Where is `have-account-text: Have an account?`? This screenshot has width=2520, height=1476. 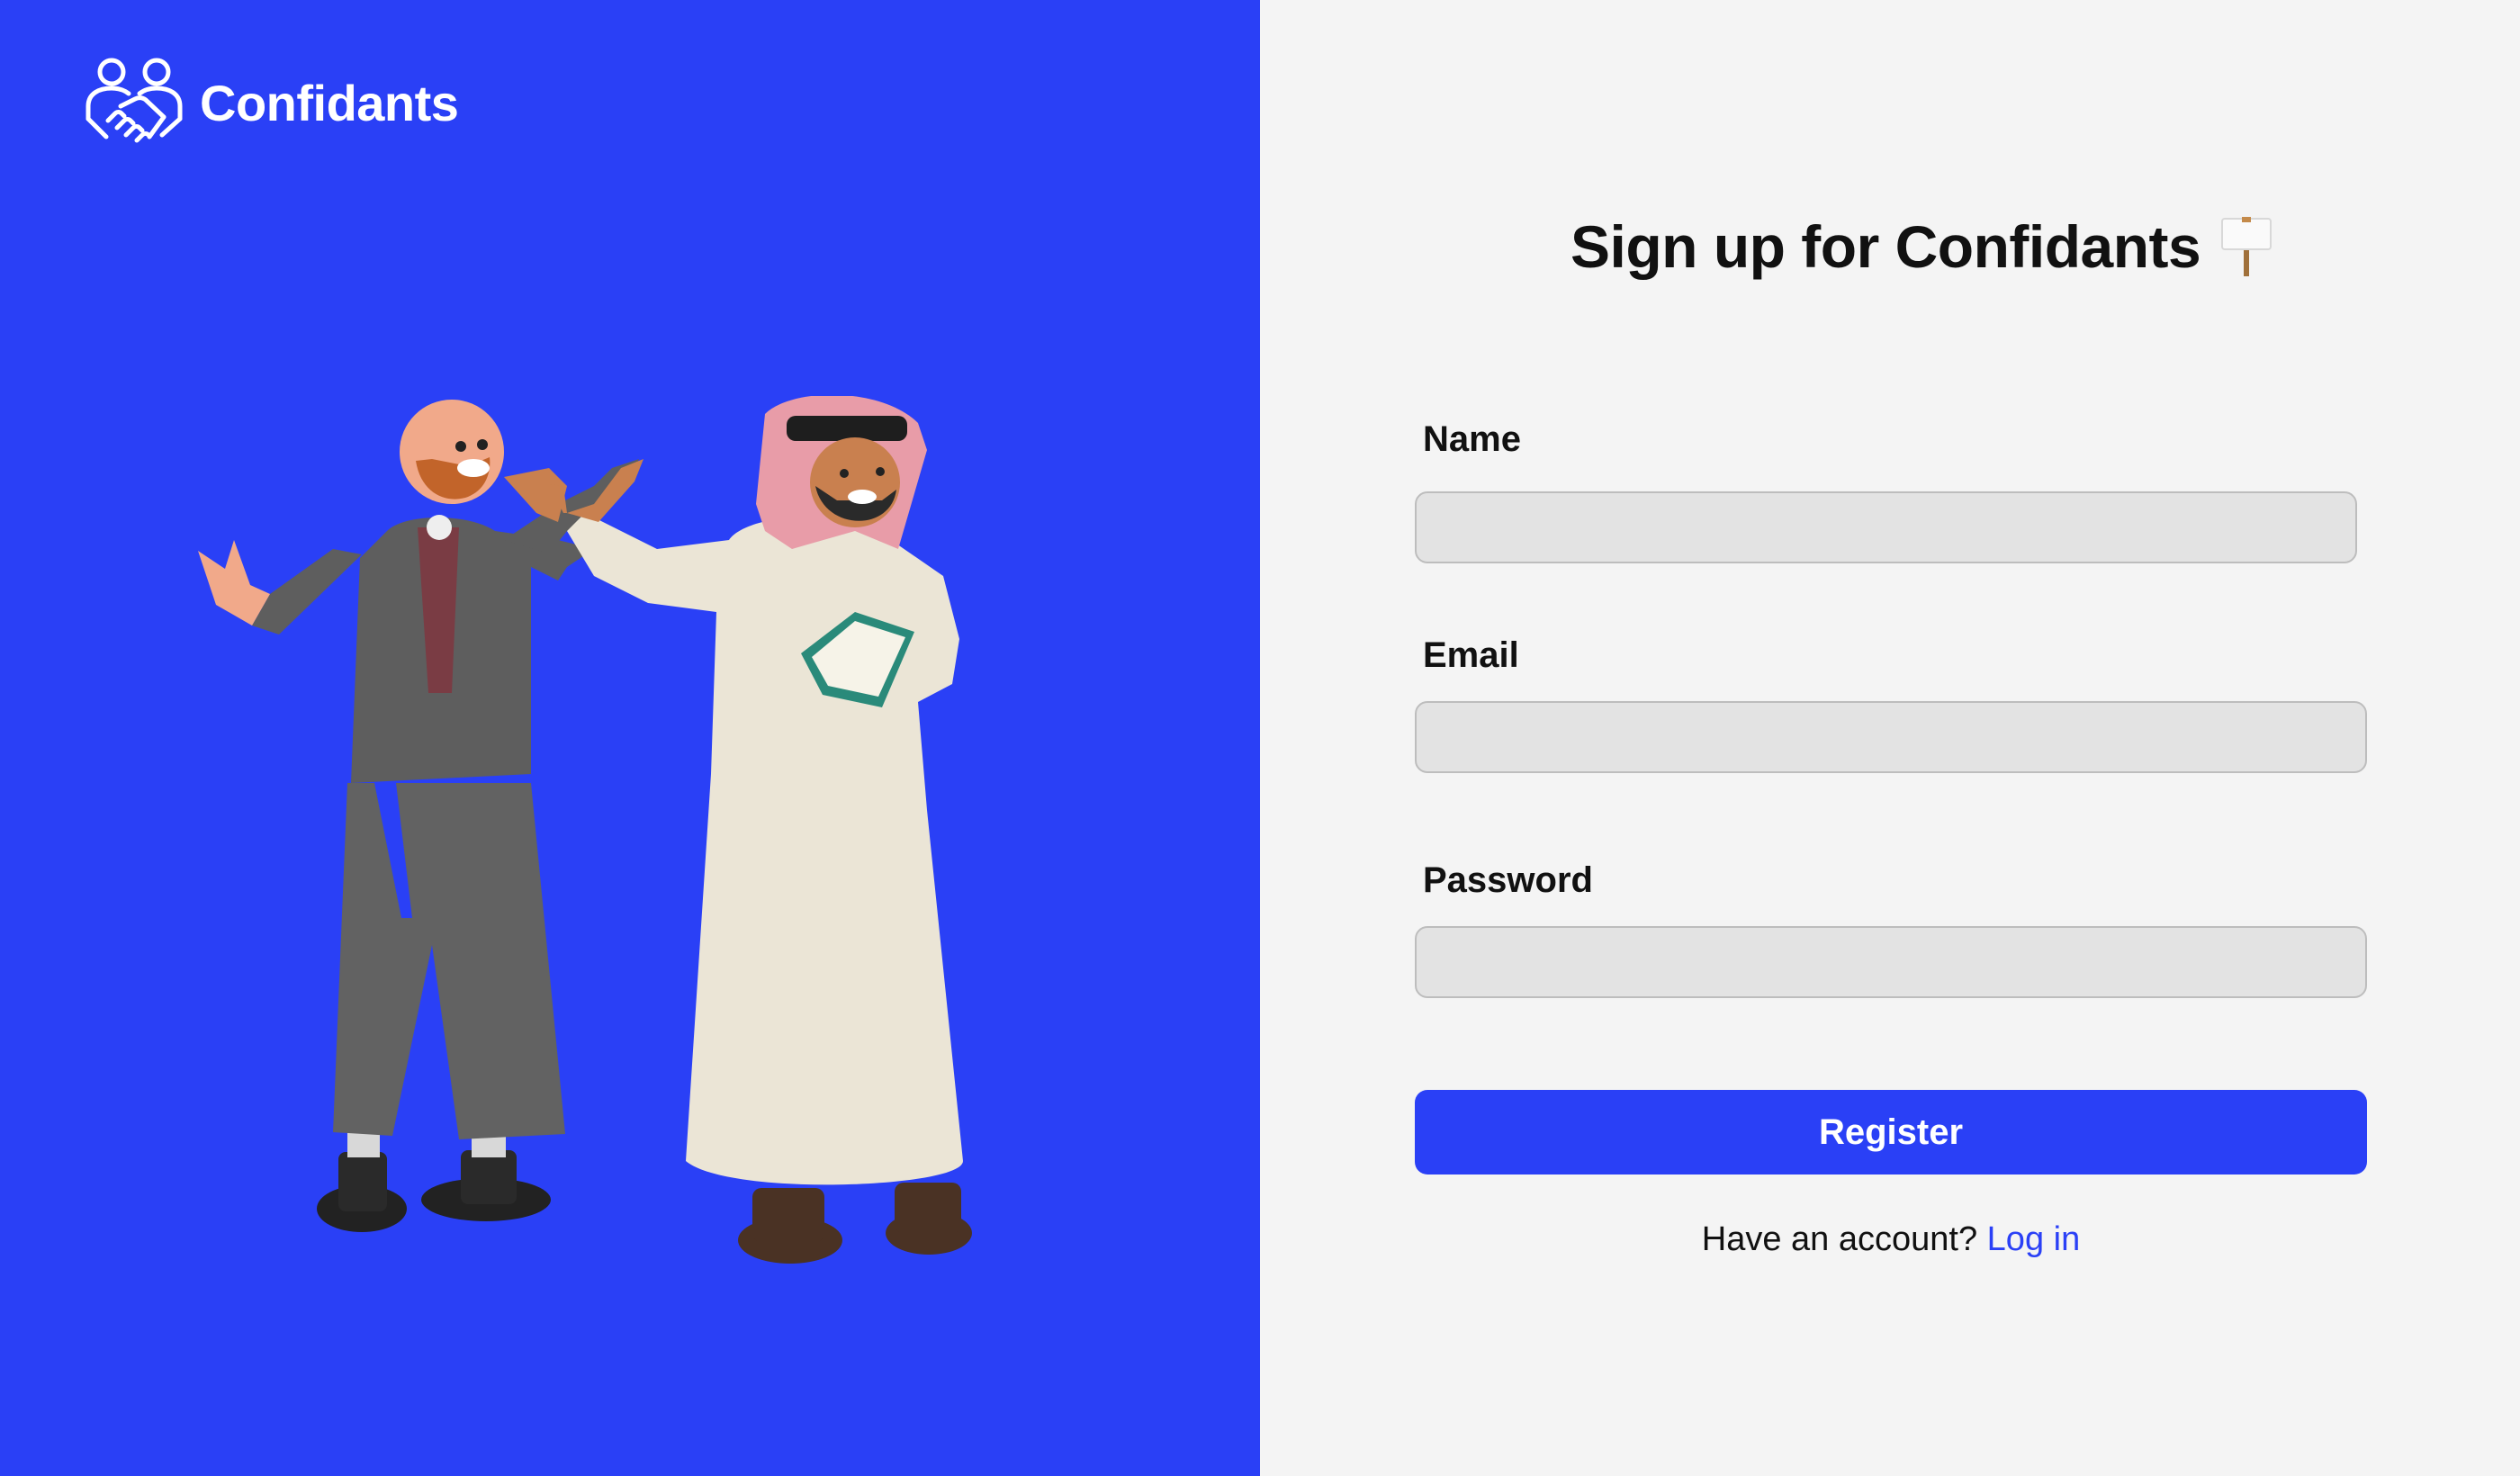 have-account-text: Have an account? is located at coordinates (1839, 1239).